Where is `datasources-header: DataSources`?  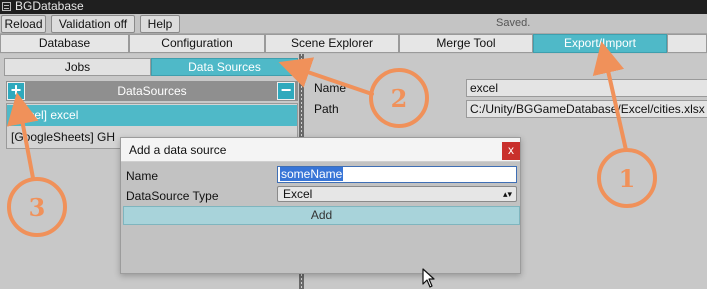
datasources-header: DataSources is located at coordinates (152, 91).